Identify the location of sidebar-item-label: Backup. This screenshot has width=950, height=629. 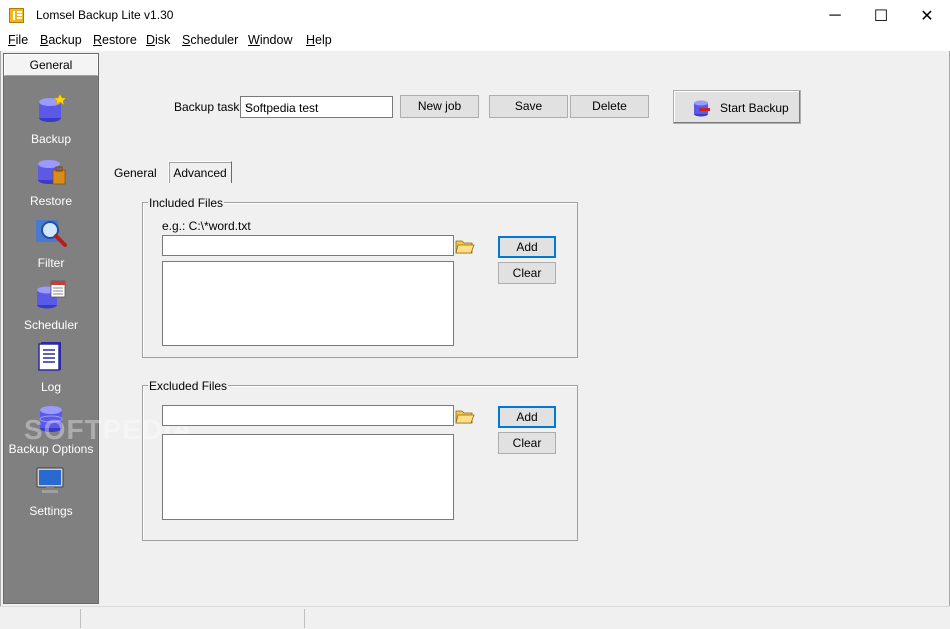
(51, 139).